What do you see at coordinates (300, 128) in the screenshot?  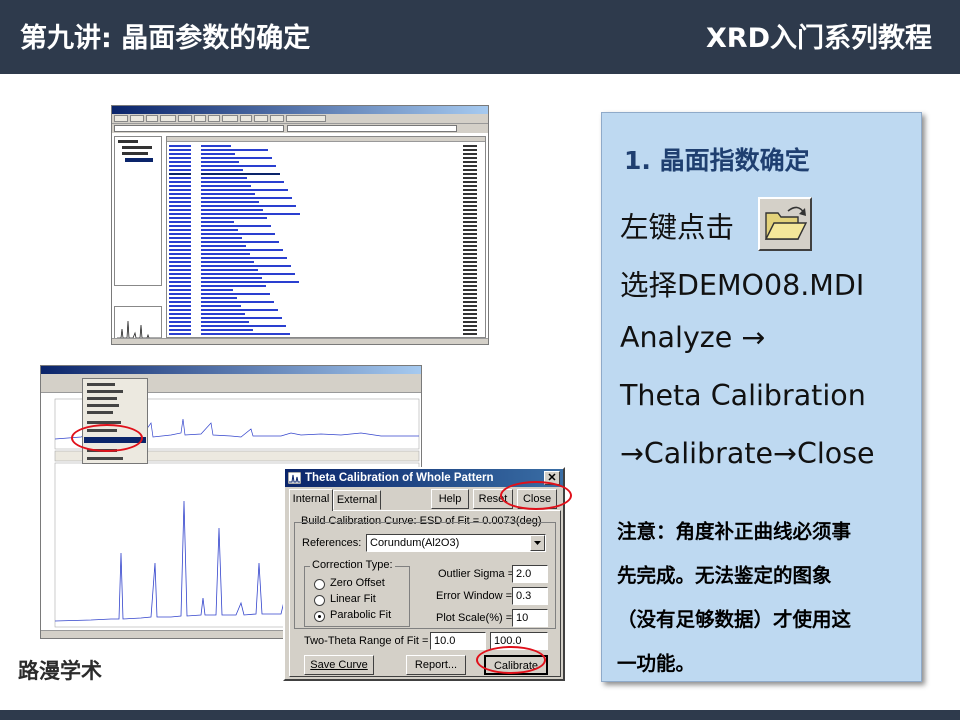 I see `screenshot-path-bar` at bounding box center [300, 128].